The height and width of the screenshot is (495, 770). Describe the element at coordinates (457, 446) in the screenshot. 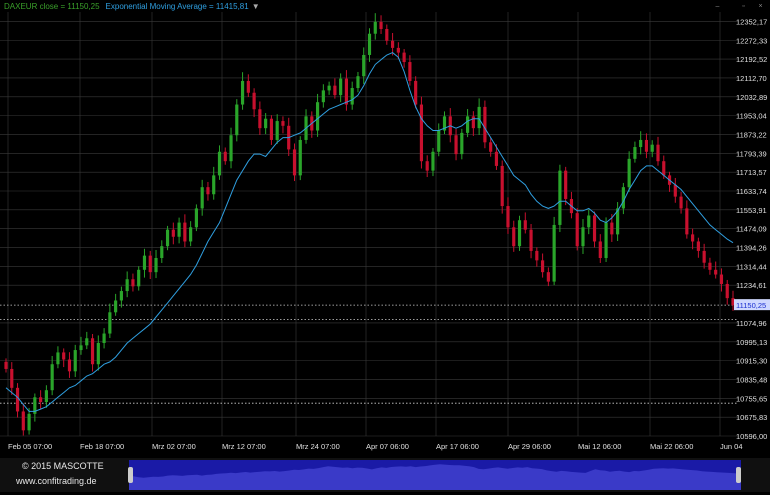

I see `x-tick-label: Apr 17 06:00` at that location.